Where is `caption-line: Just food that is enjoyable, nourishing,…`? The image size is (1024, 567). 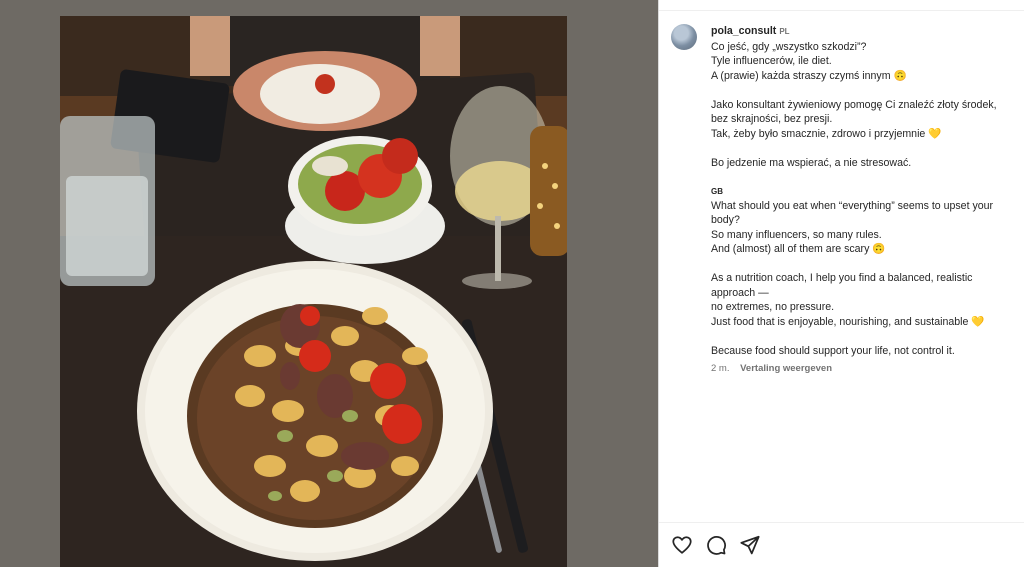
caption-line: Just food that is enjoyable, nourishing,… is located at coordinates (848, 321).